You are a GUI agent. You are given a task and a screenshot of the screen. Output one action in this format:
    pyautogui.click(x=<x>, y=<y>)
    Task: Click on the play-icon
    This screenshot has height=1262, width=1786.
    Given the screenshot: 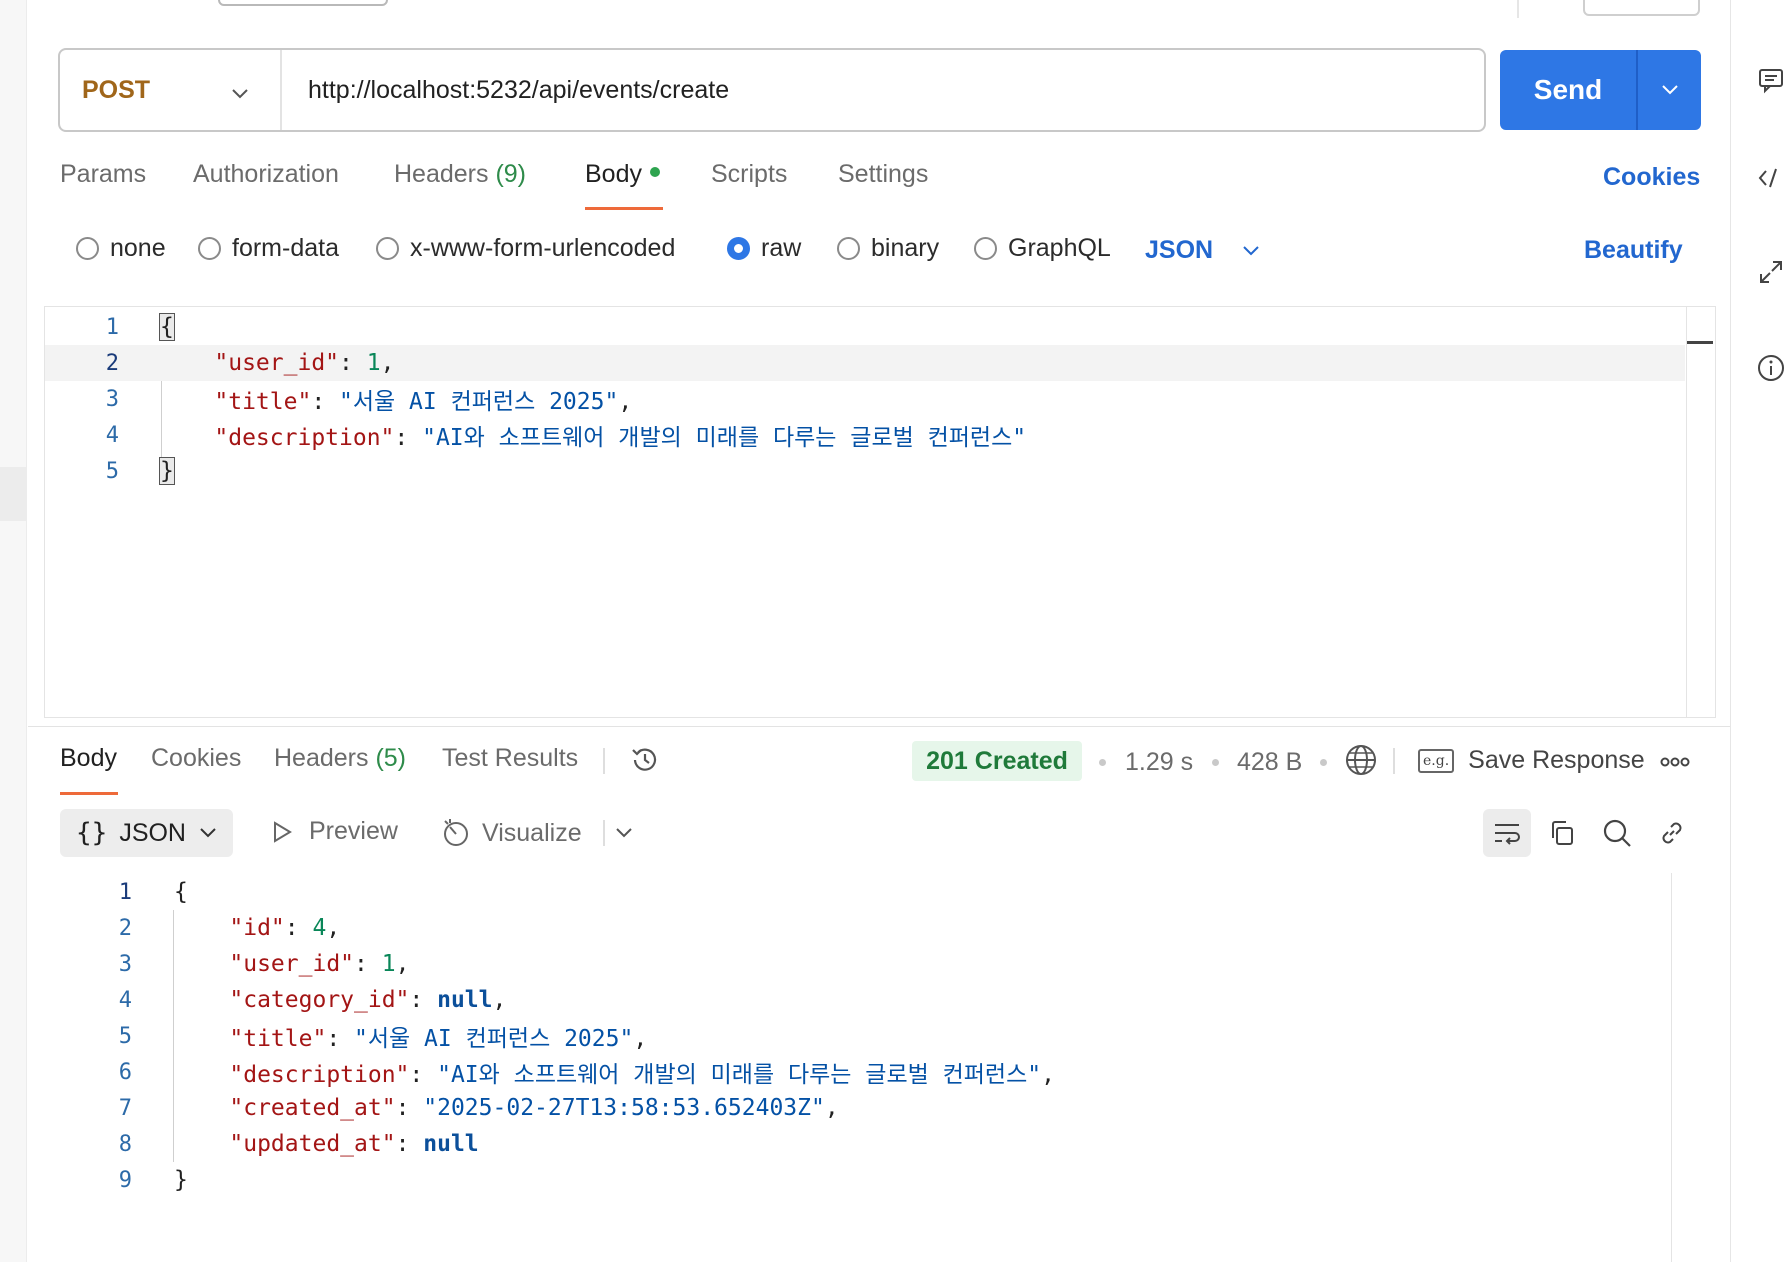 What is the action you would take?
    pyautogui.click(x=283, y=831)
    